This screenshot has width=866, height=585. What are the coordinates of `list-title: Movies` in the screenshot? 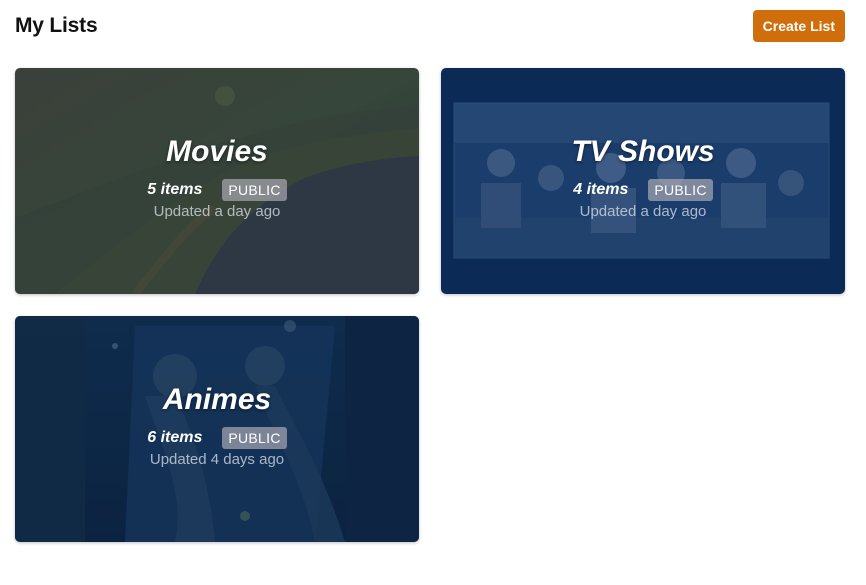 It's located at (217, 151).